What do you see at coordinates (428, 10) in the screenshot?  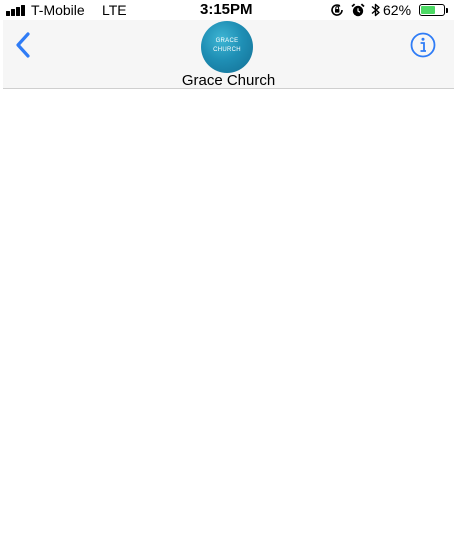 I see `battery-level-fill` at bounding box center [428, 10].